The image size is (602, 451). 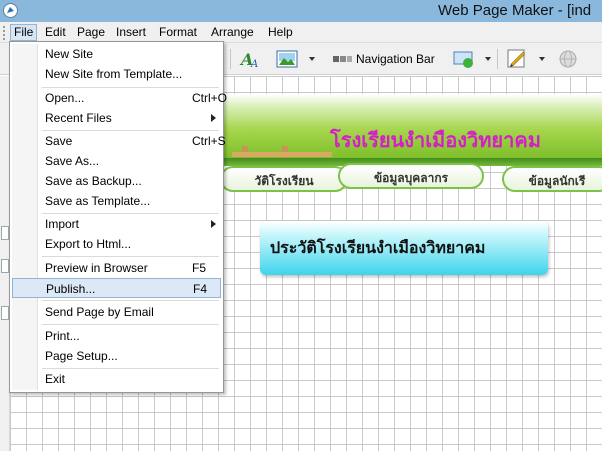 I want to click on menu-file: File, so click(x=24, y=32).